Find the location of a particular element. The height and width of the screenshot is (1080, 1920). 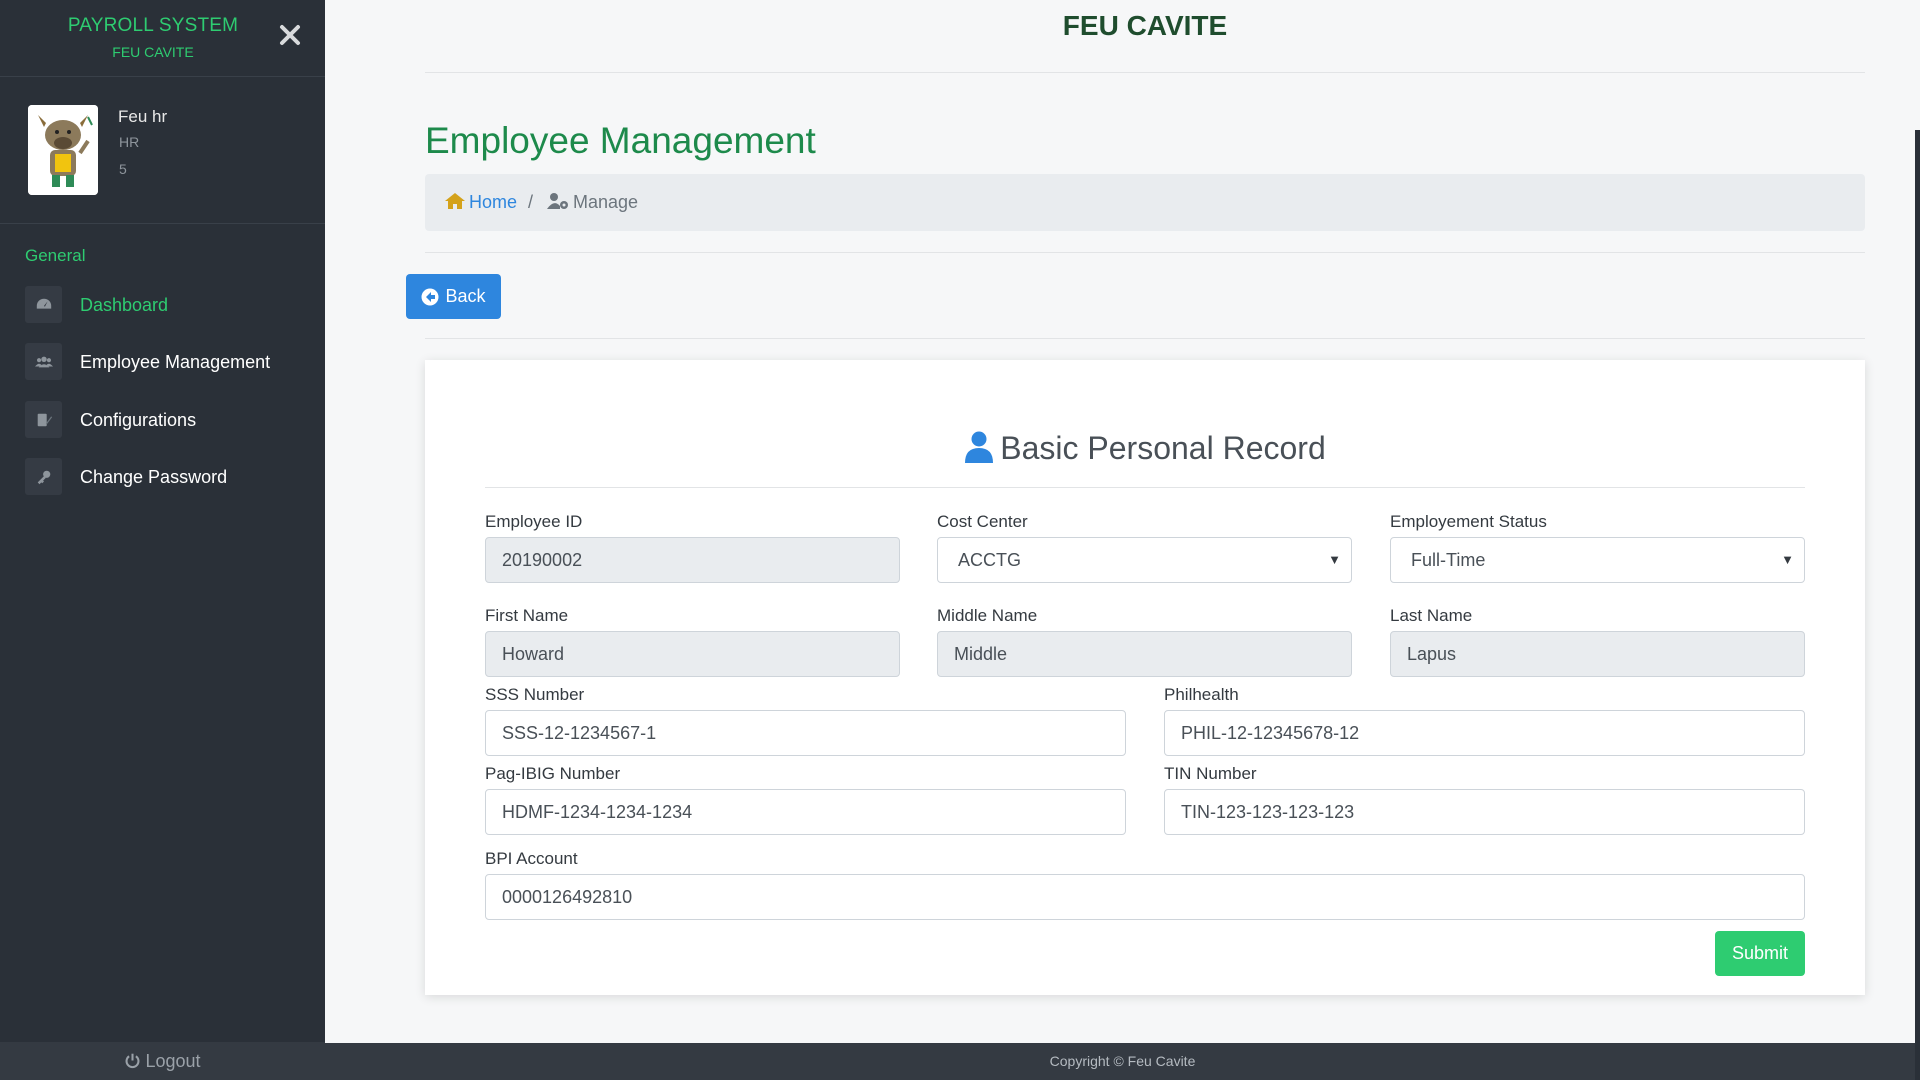

sidebar-item-configurations: Configurations is located at coordinates (170, 420).